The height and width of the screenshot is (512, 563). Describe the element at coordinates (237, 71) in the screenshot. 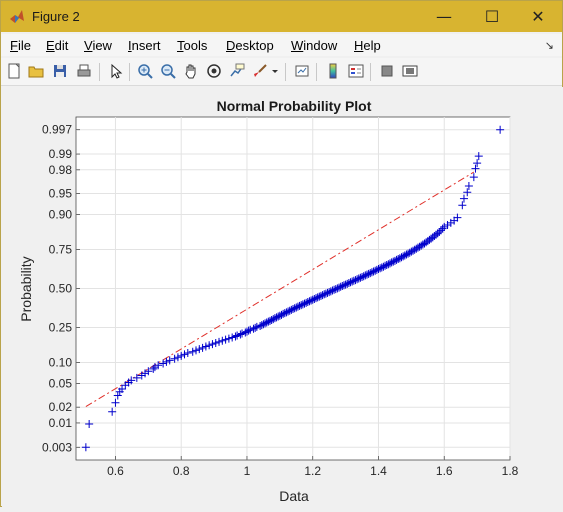

I see `data-cursor-icon` at that location.